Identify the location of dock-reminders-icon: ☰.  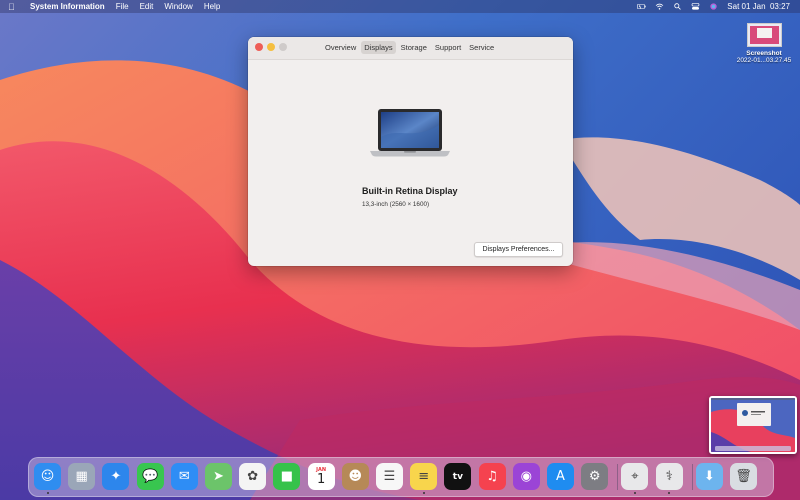
(389, 476).